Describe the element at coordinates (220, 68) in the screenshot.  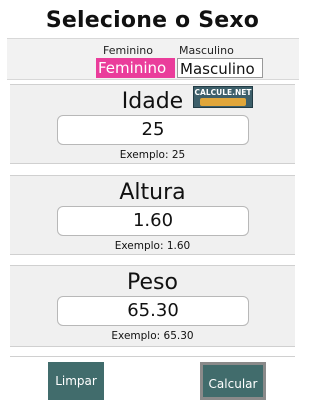
I see `male-button: Masculino` at that location.